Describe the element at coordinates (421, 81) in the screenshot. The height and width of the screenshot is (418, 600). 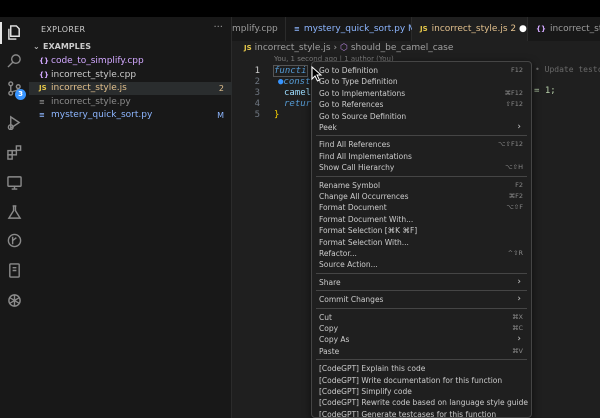
I see `menu-item-go-to-type-definition: Go to Type Definition` at that location.